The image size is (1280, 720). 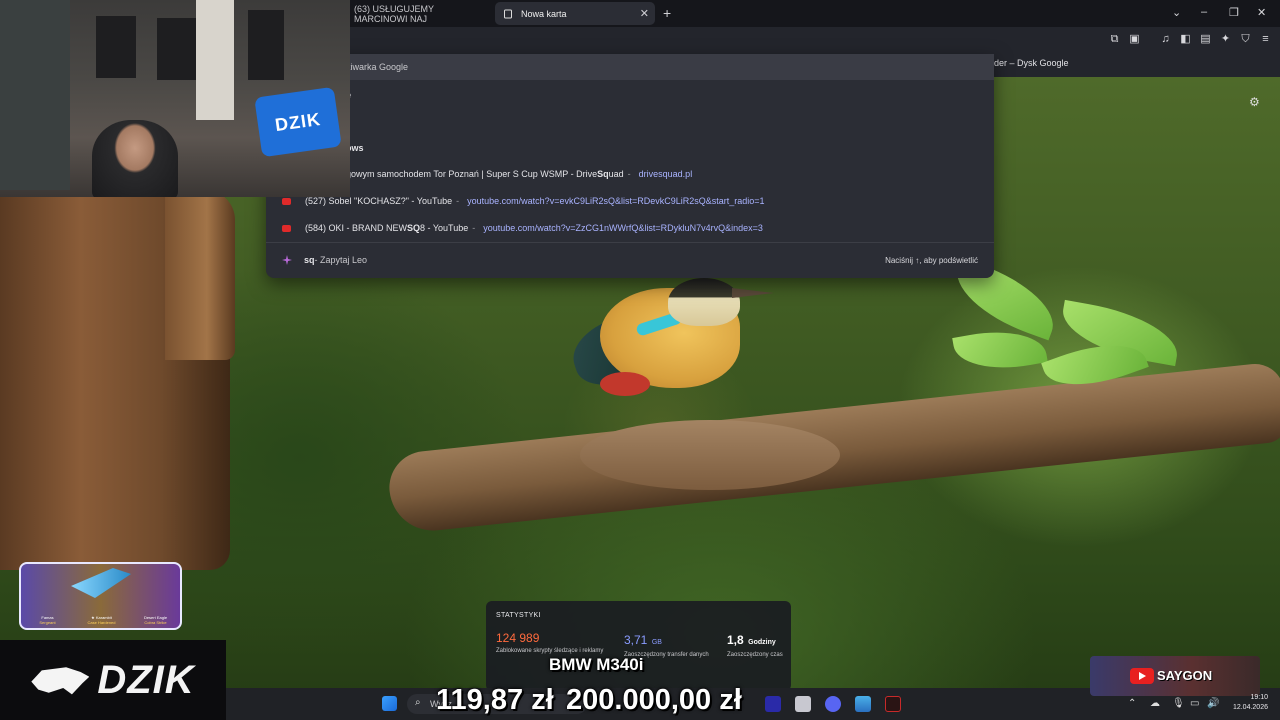 I want to click on clock-date: 12.04.2026, so click(x=1250, y=707).